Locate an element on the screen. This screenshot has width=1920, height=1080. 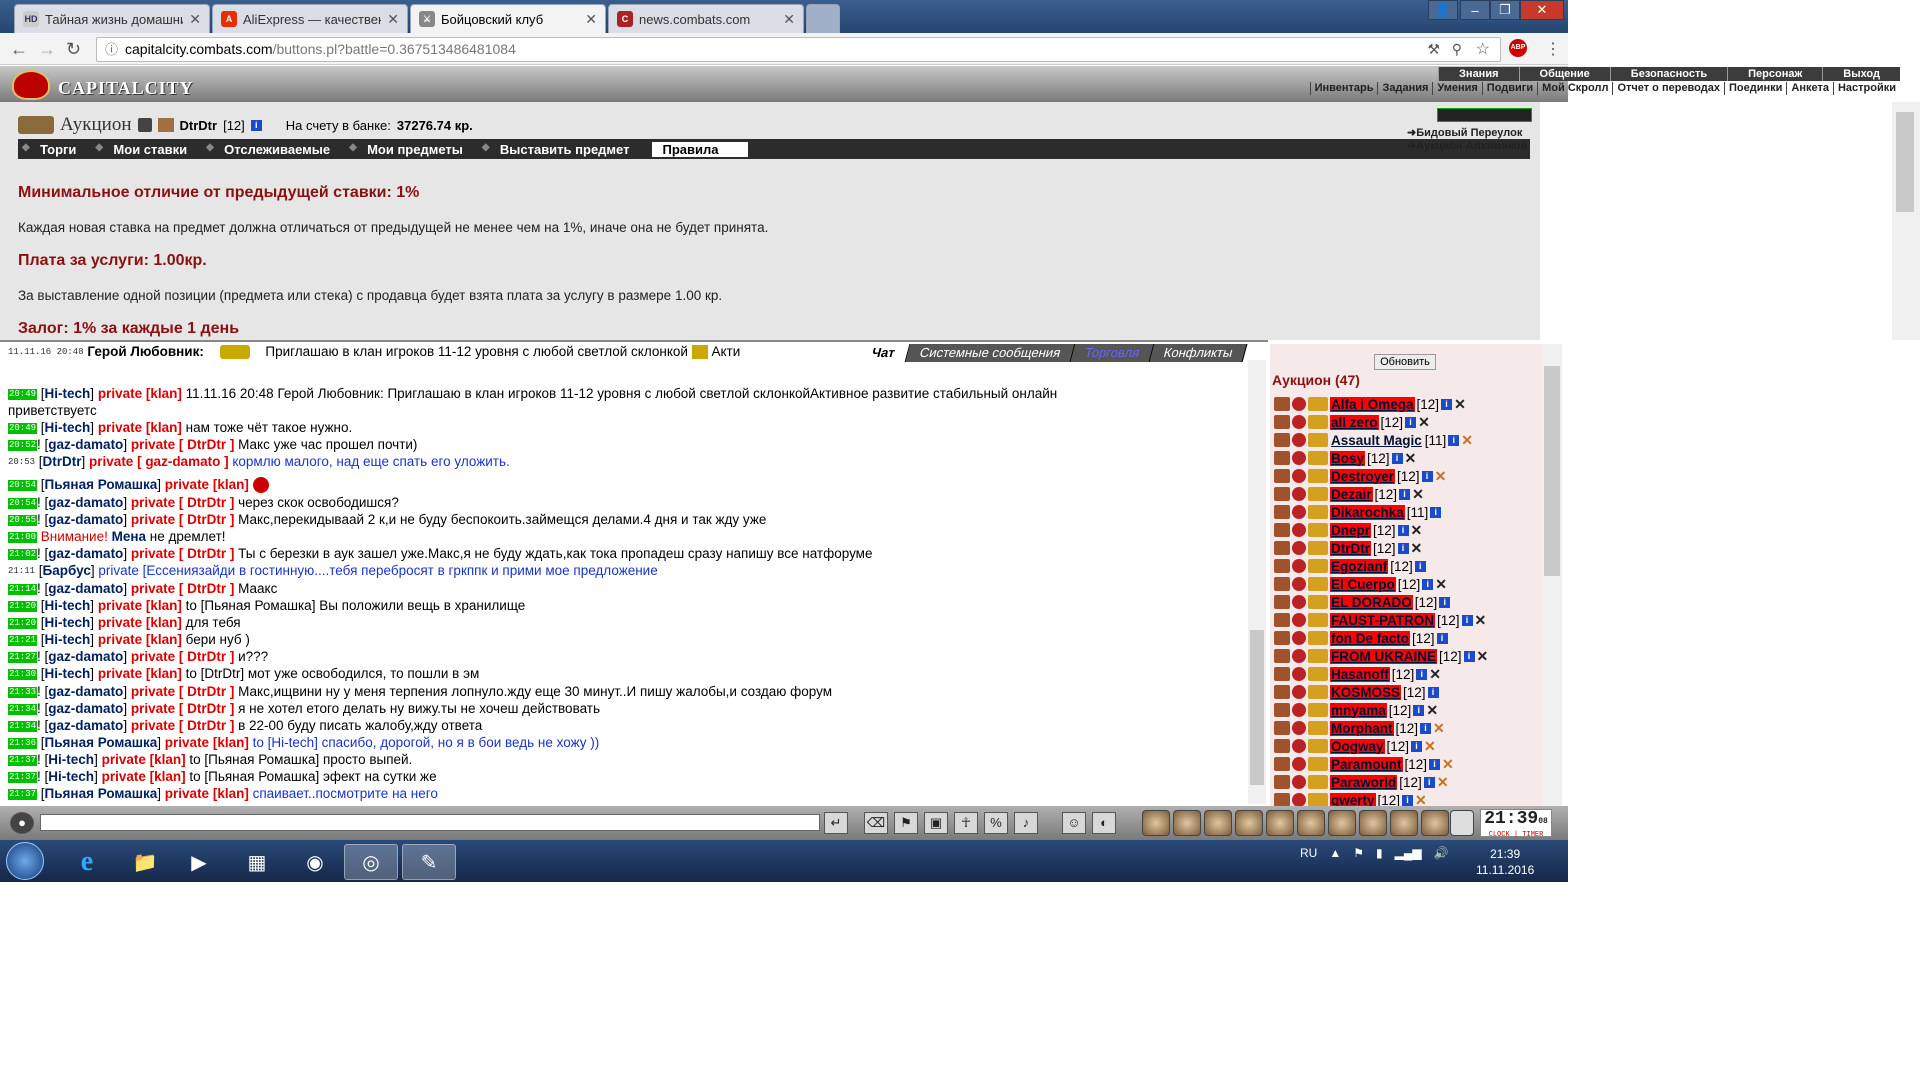
ie-icon: e is located at coordinates (87, 862).